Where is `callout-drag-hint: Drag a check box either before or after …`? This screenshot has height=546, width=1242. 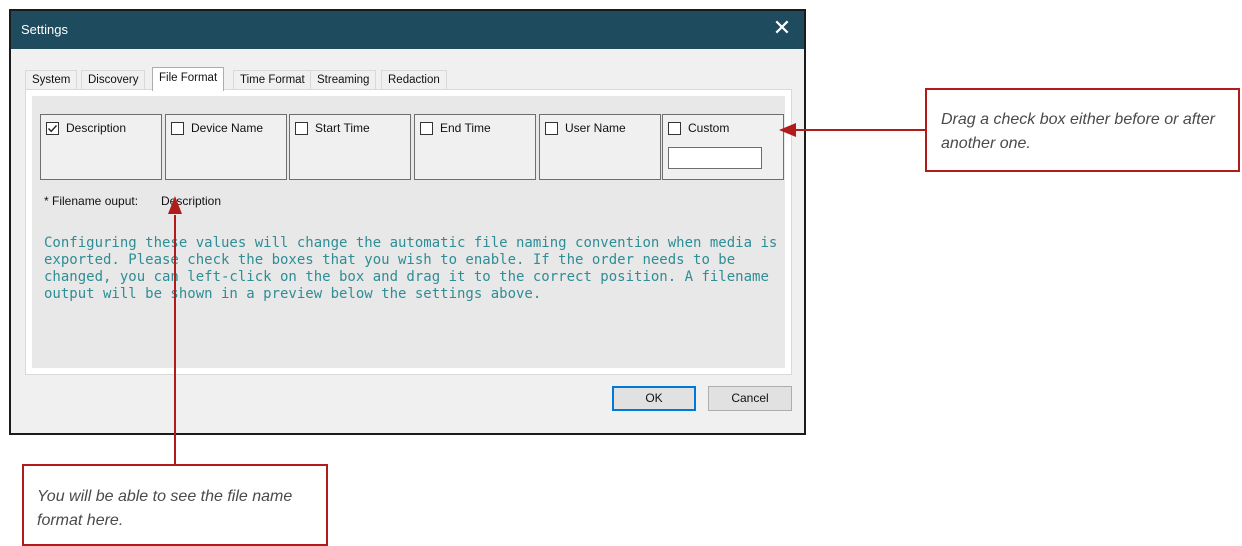 callout-drag-hint: Drag a check box either before or after … is located at coordinates (1082, 130).